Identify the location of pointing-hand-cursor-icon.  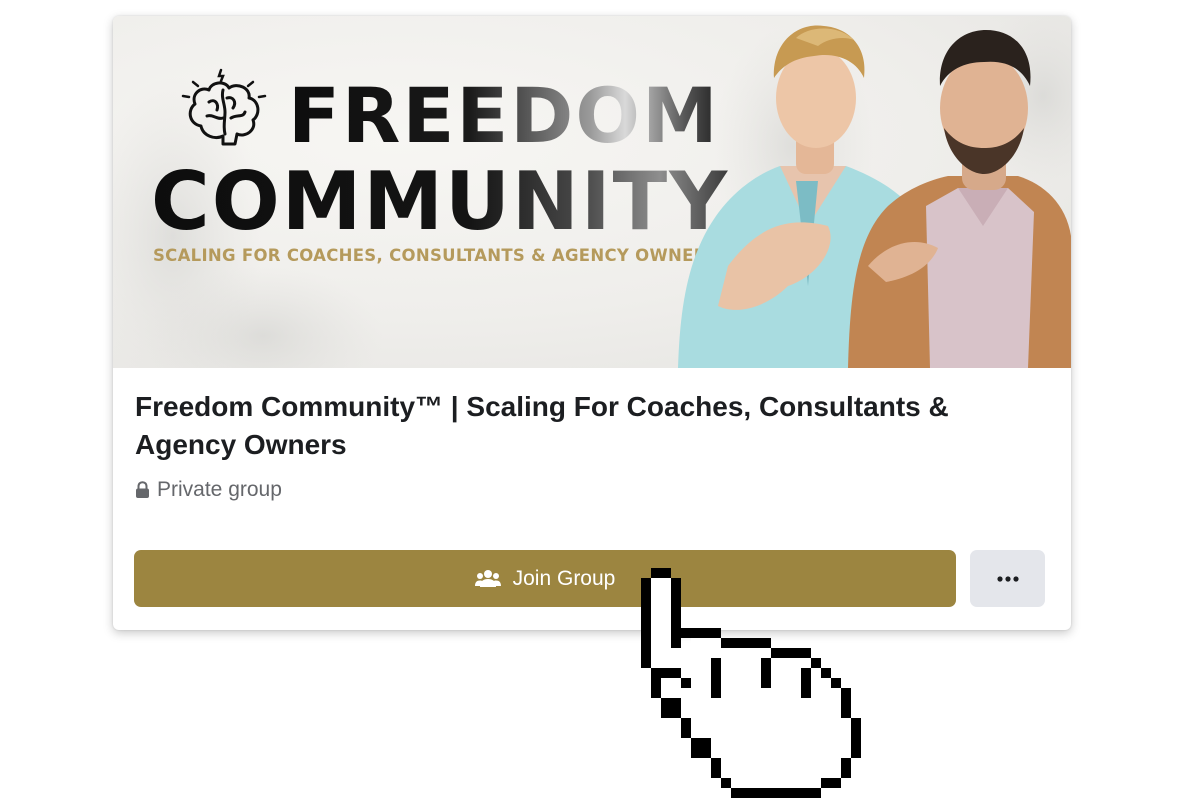
(751, 683).